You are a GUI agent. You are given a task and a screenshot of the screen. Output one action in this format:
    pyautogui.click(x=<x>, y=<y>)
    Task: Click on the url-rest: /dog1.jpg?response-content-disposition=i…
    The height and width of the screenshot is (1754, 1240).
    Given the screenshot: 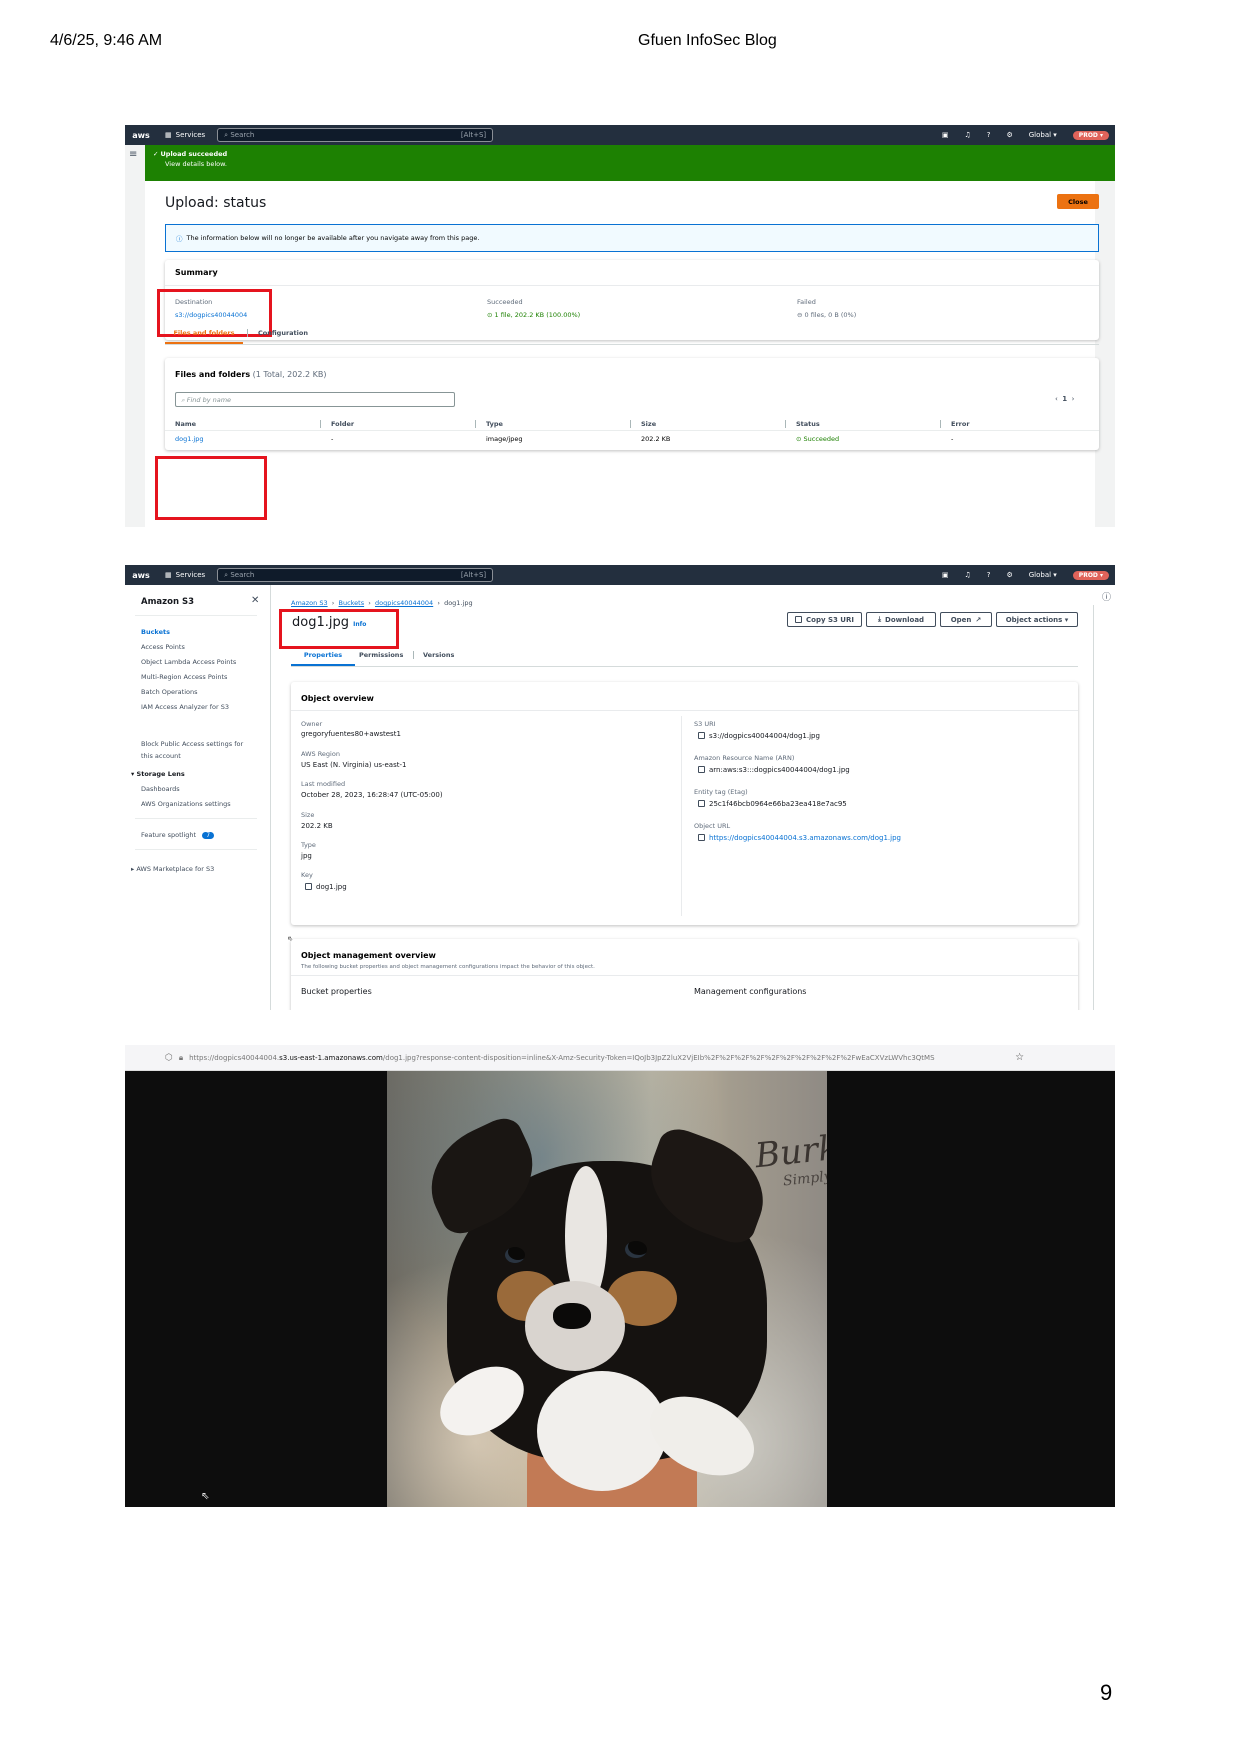 What is the action you would take?
    pyautogui.click(x=658, y=1057)
    